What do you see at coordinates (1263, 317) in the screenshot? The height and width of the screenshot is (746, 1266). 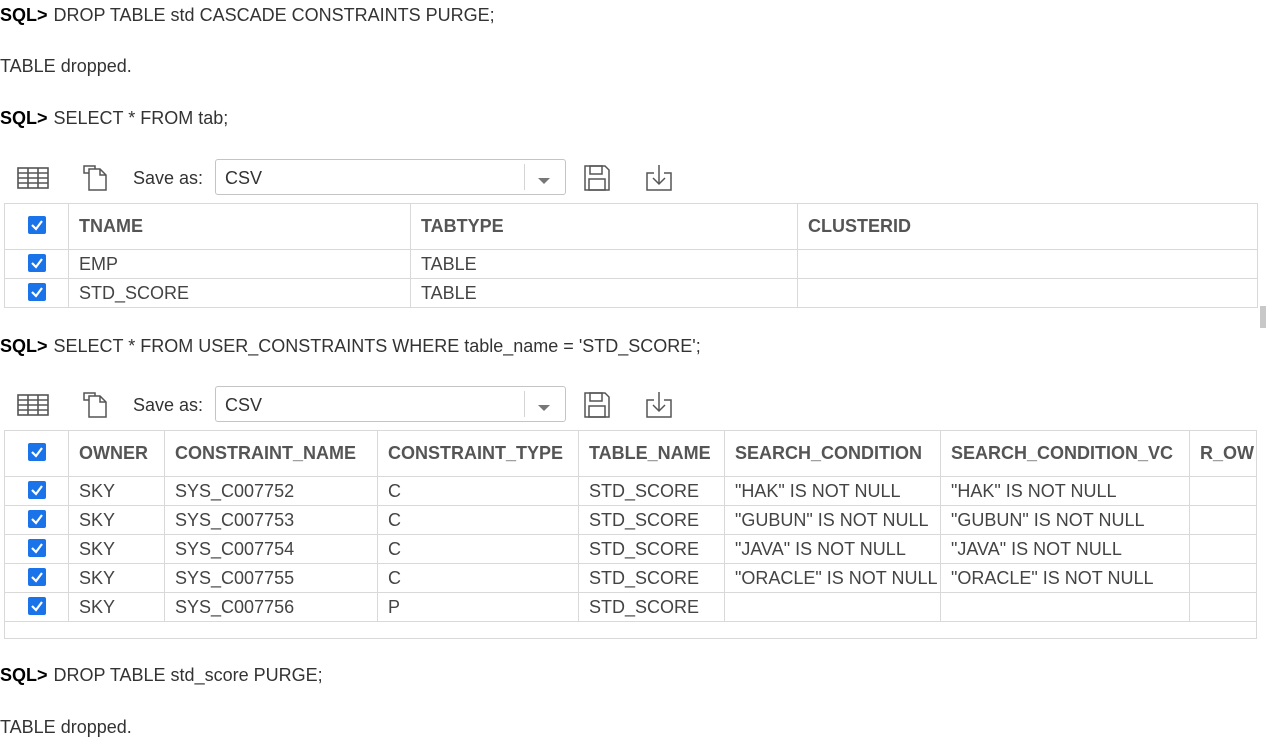 I see `scrollbar-thumb` at bounding box center [1263, 317].